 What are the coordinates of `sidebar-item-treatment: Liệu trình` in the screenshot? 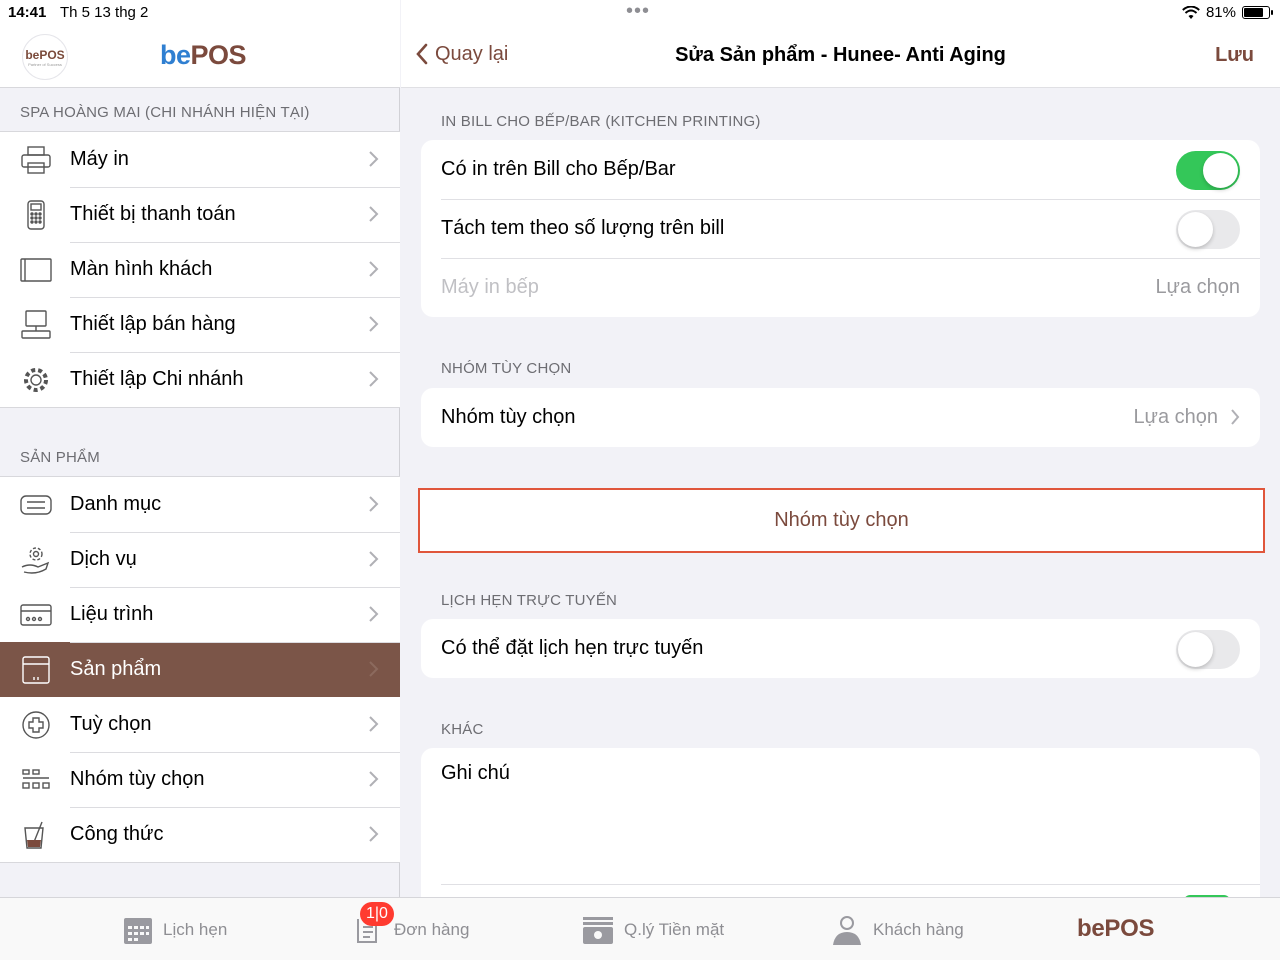 It's located at (200, 614).